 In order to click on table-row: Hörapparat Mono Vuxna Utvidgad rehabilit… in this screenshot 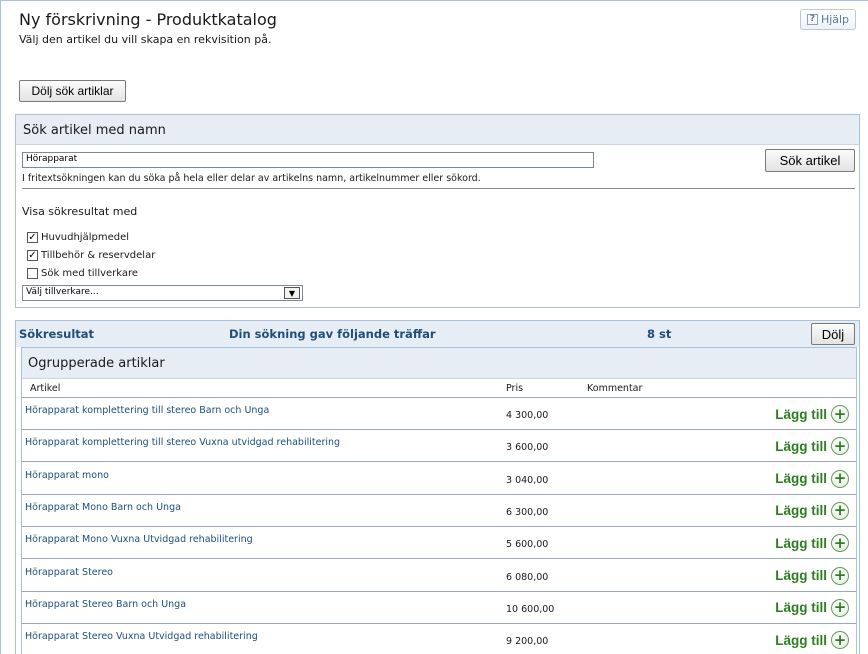, I will do `click(439, 543)`.